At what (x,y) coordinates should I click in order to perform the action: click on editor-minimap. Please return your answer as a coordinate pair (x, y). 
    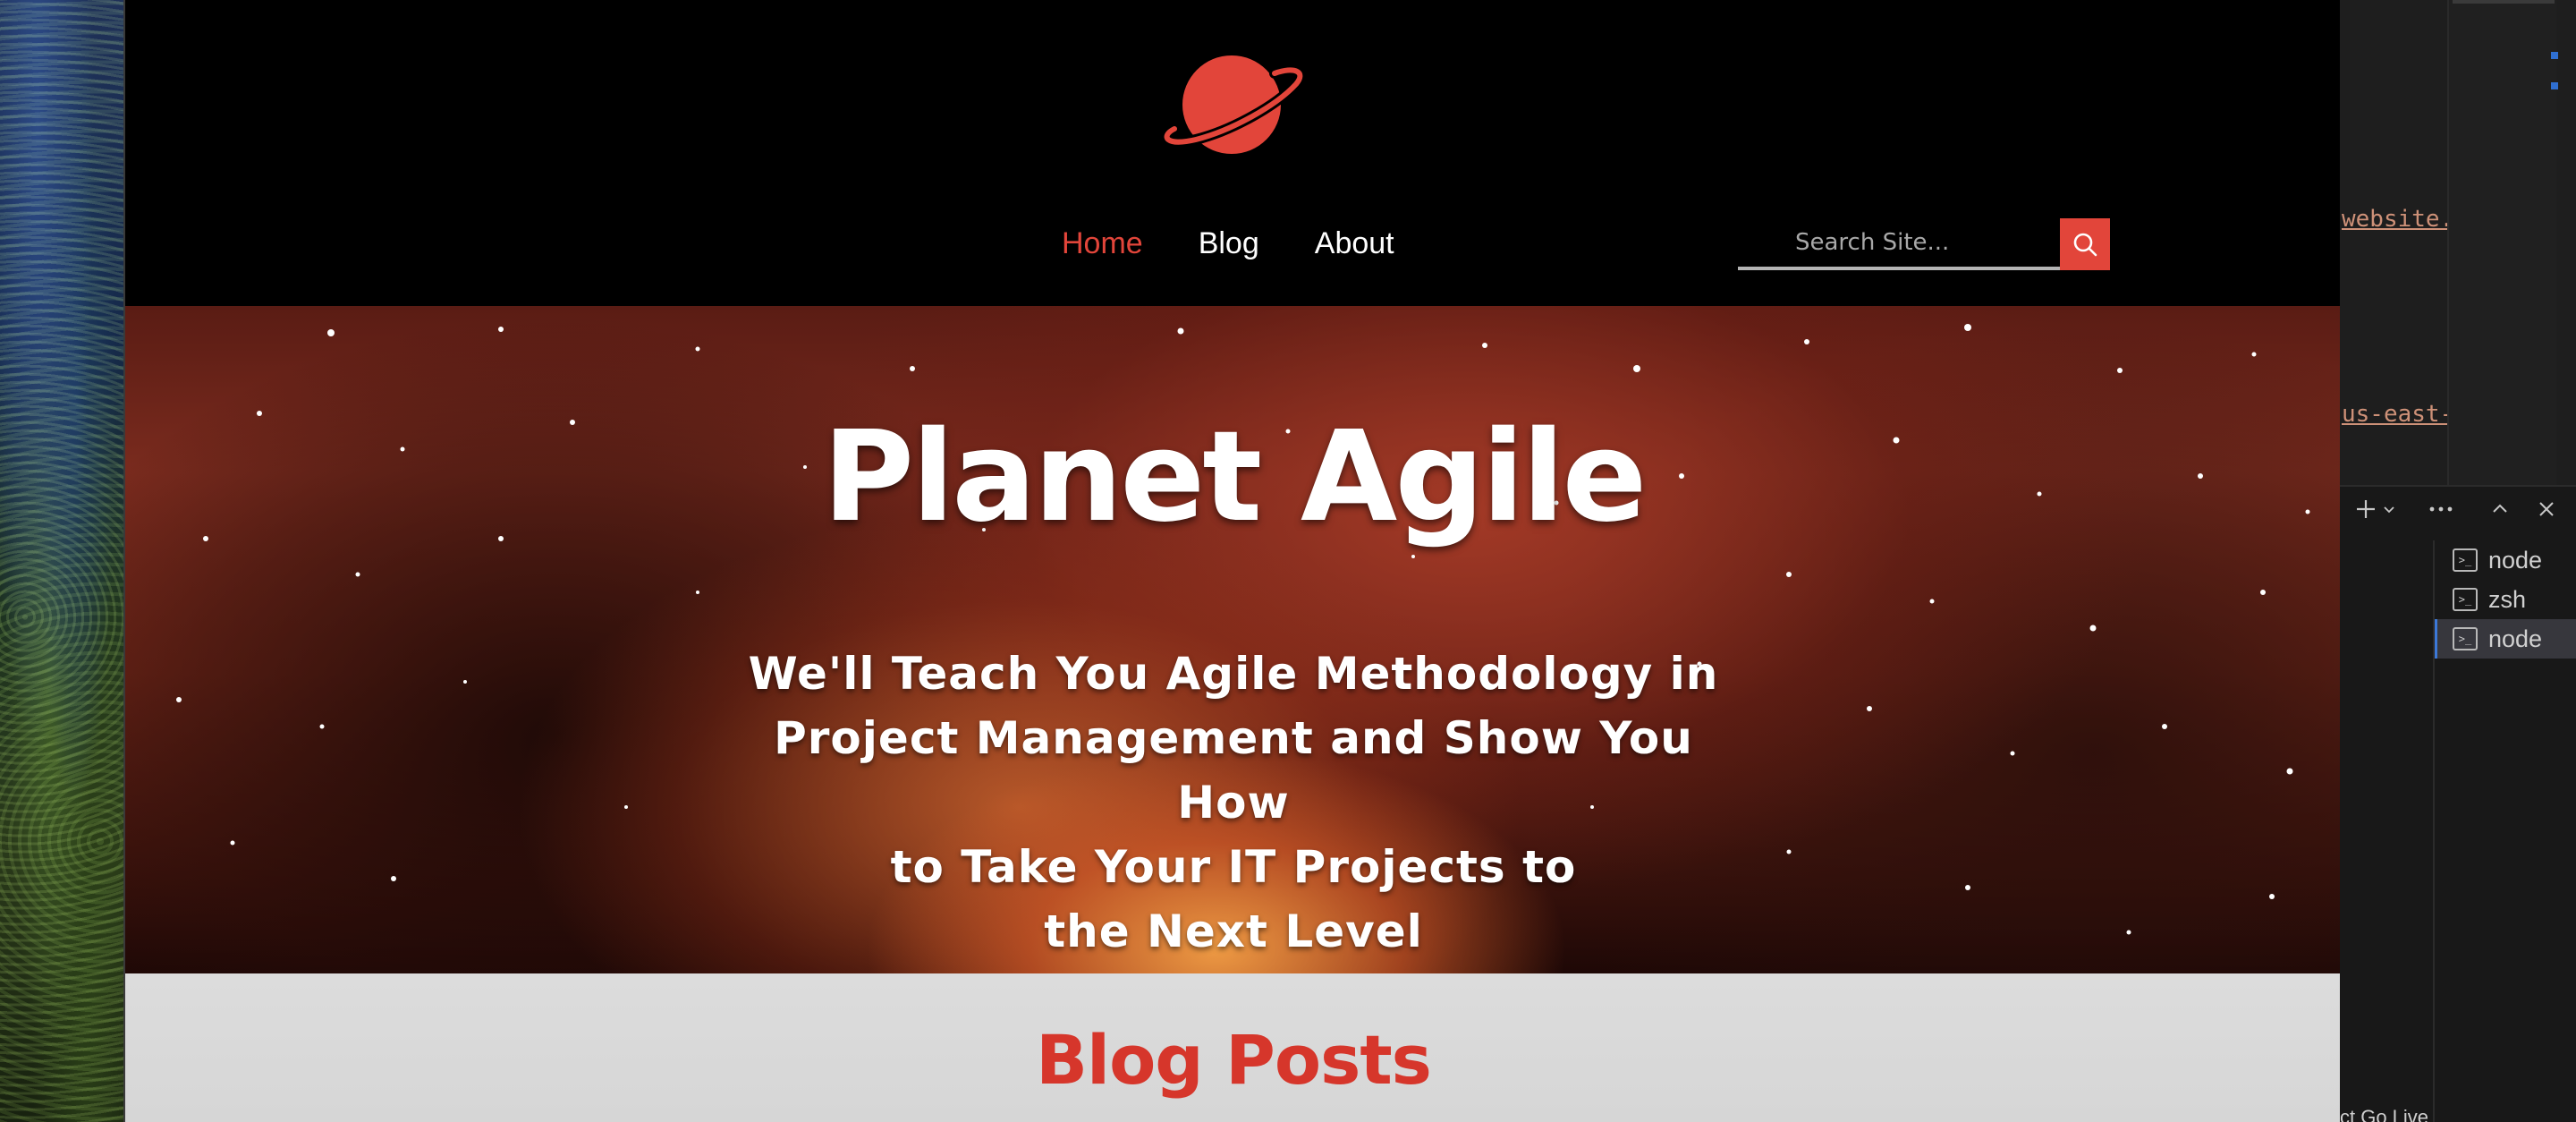
    Looking at the image, I should click on (2501, 243).